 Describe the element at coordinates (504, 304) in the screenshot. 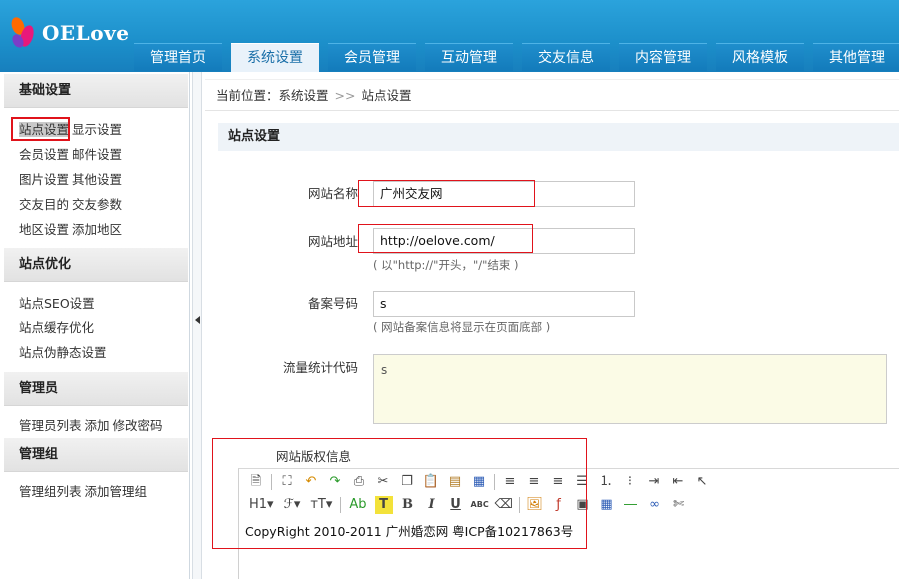

I see `icp-input: s` at that location.